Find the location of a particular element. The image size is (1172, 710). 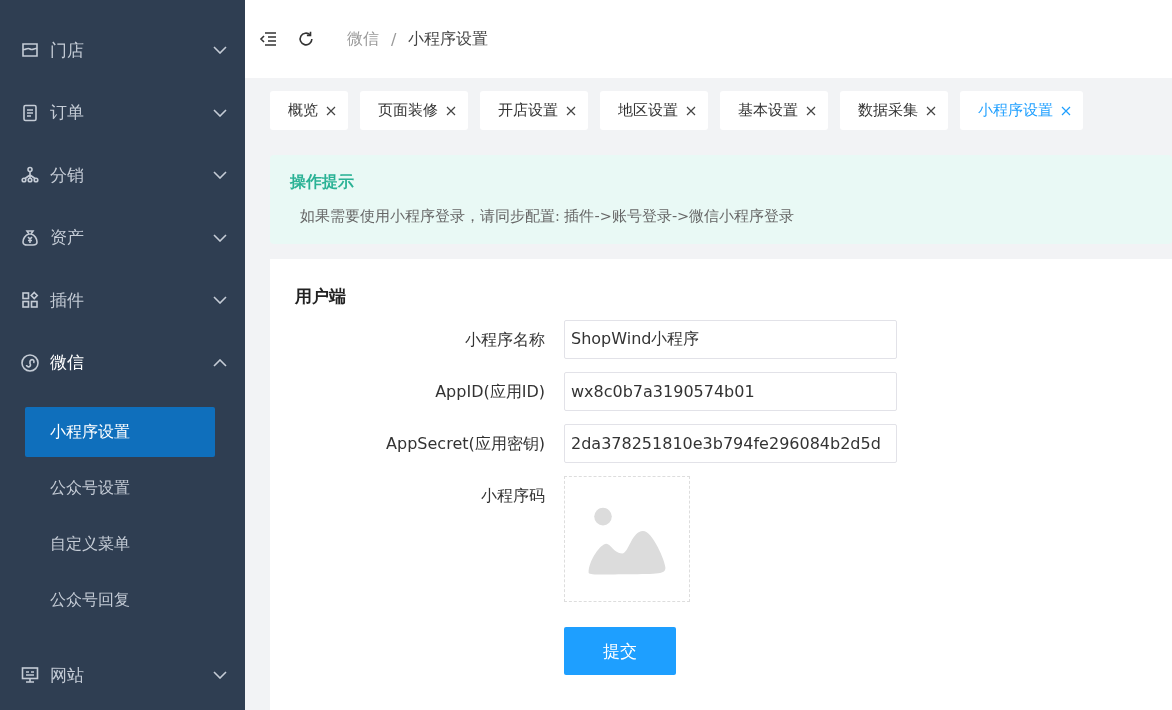

document-icon is located at coordinates (30, 112).